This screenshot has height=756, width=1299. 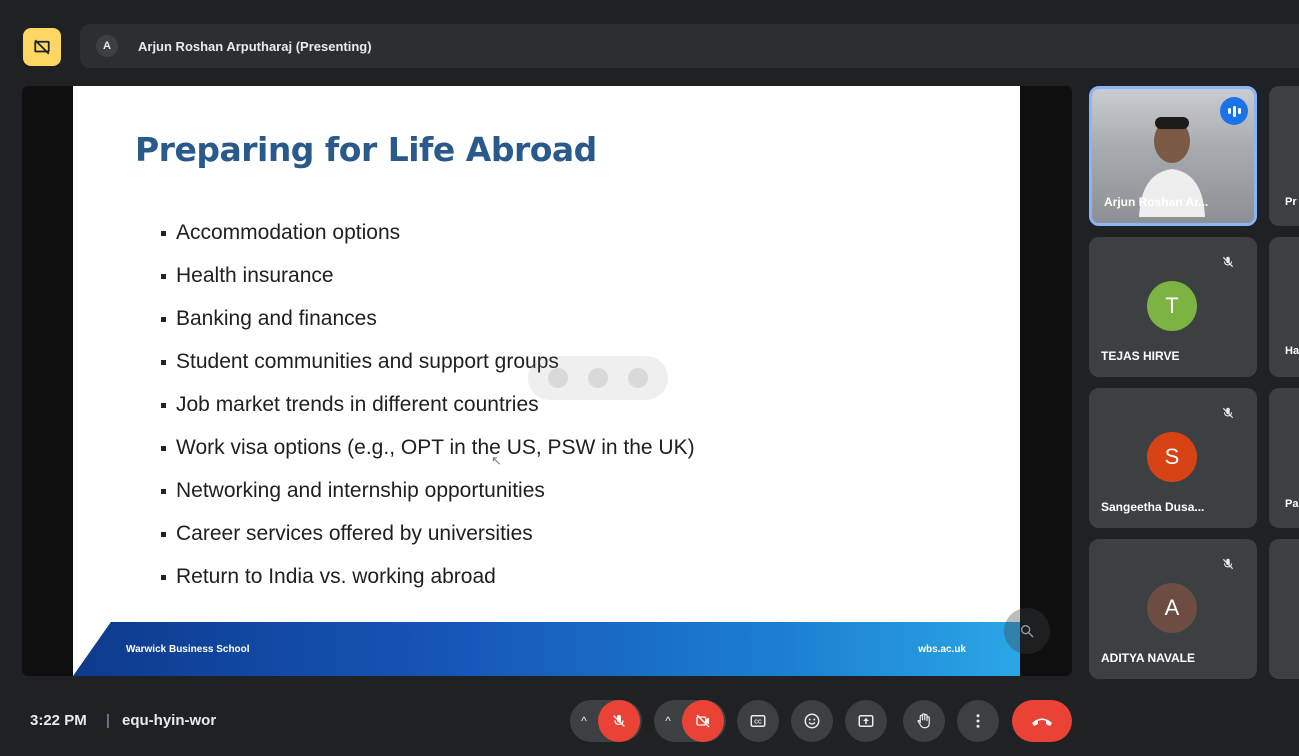 What do you see at coordinates (428, 282) in the screenshot?
I see `slide-bullet: Health insurance` at bounding box center [428, 282].